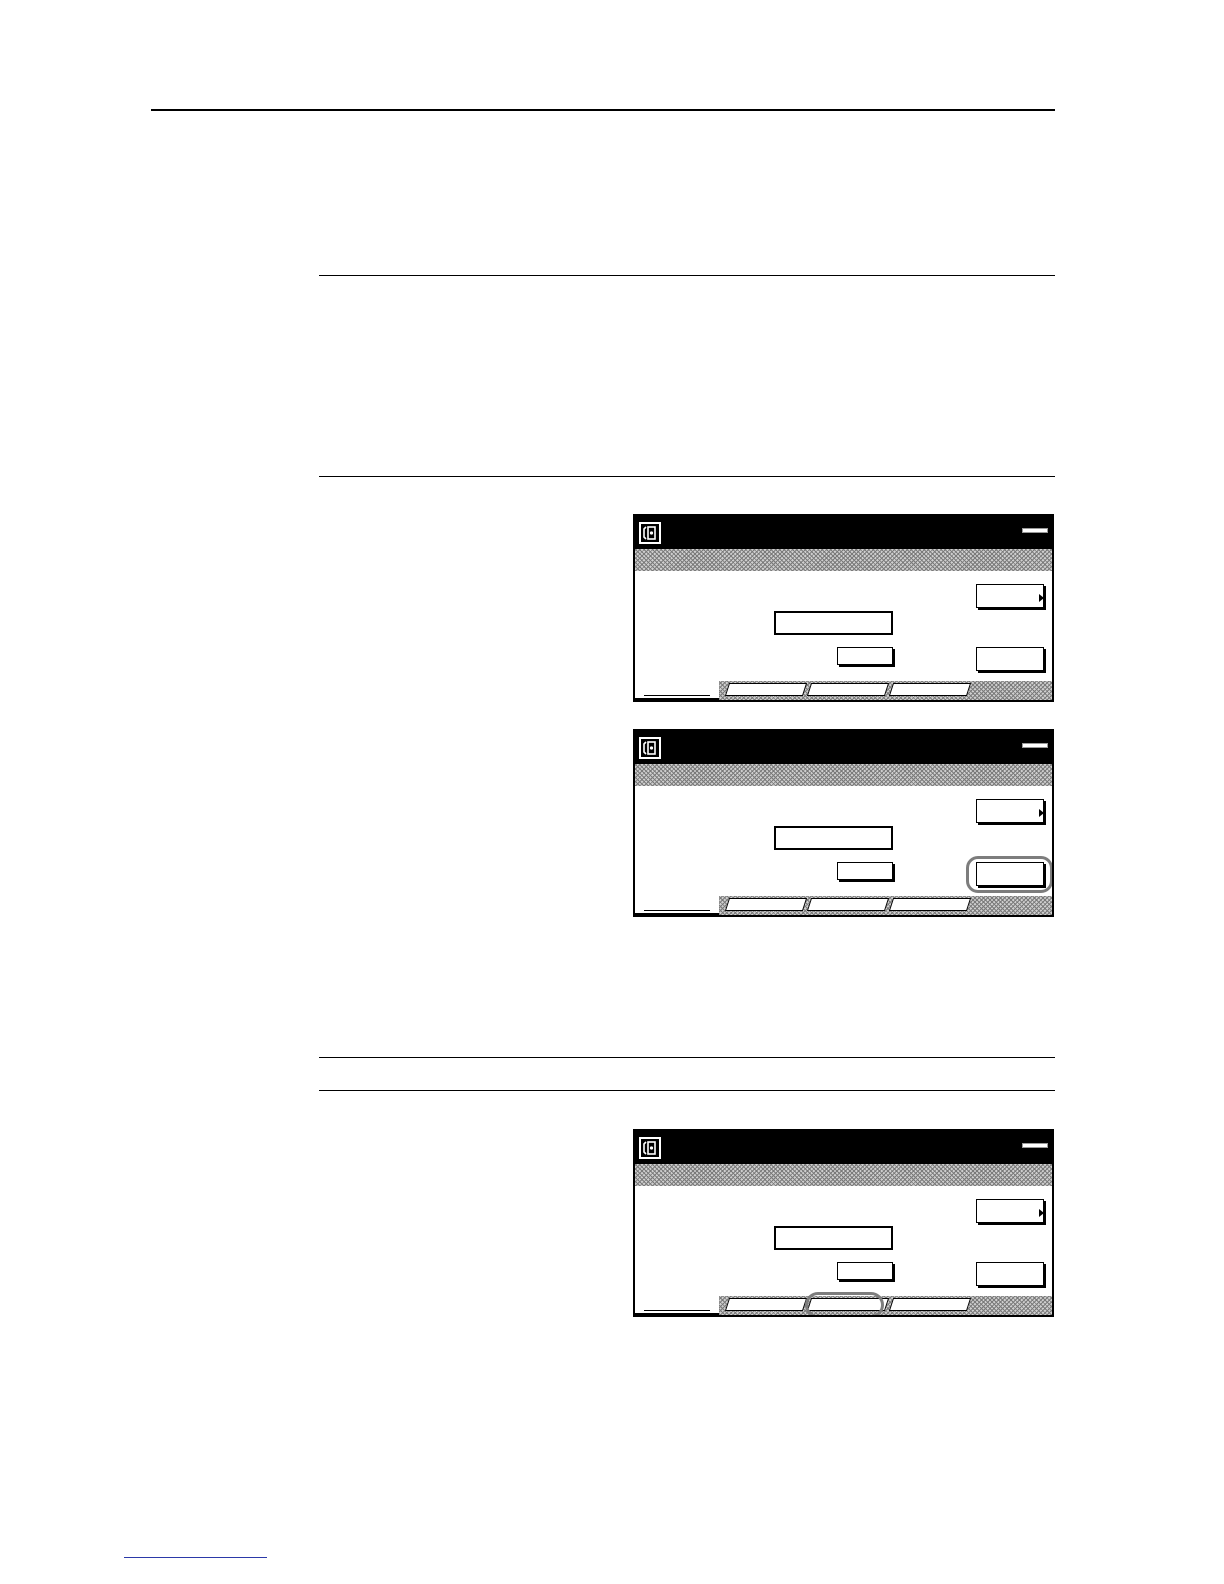 This screenshot has width=1224, height=1584. Describe the element at coordinates (195, 1557) in the screenshot. I see `footer-link` at that location.